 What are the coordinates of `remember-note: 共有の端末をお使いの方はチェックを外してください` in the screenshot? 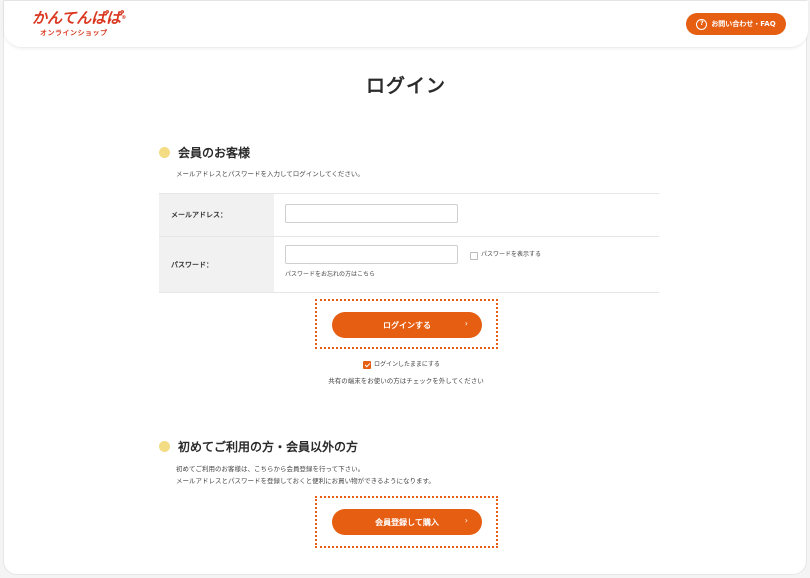 It's located at (406, 381).